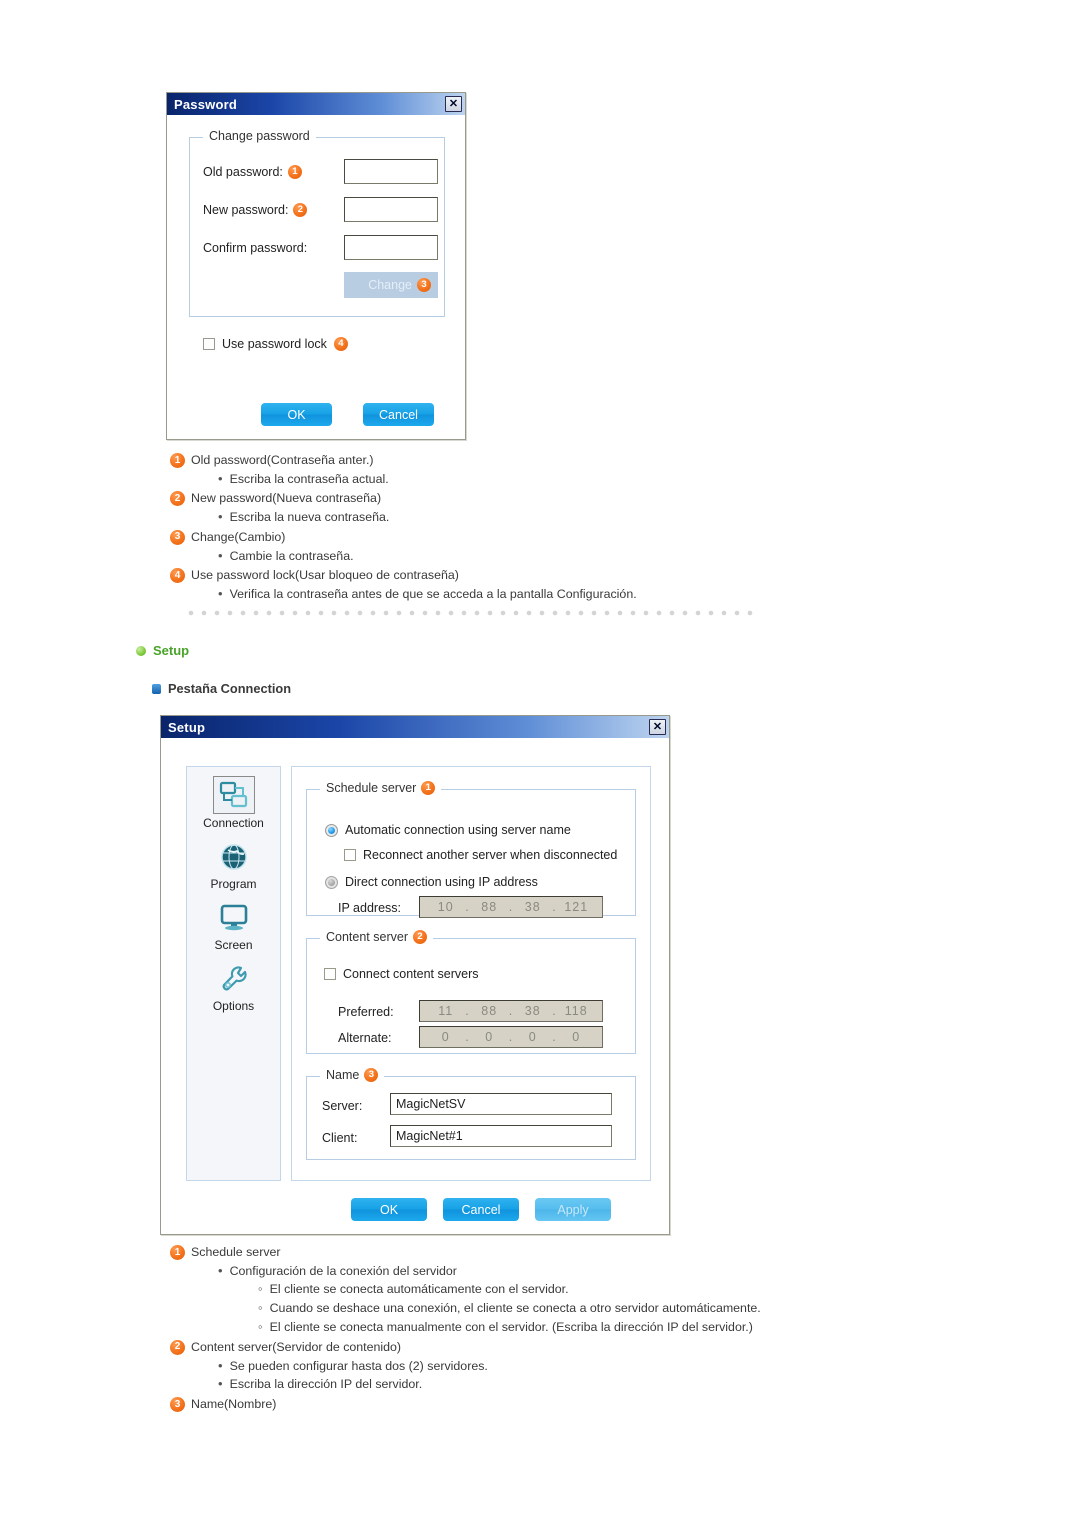 Image resolution: width=1080 pixels, height=1528 pixels. What do you see at coordinates (501, 1104) in the screenshot?
I see `server-name-input: MagicNetSV` at bounding box center [501, 1104].